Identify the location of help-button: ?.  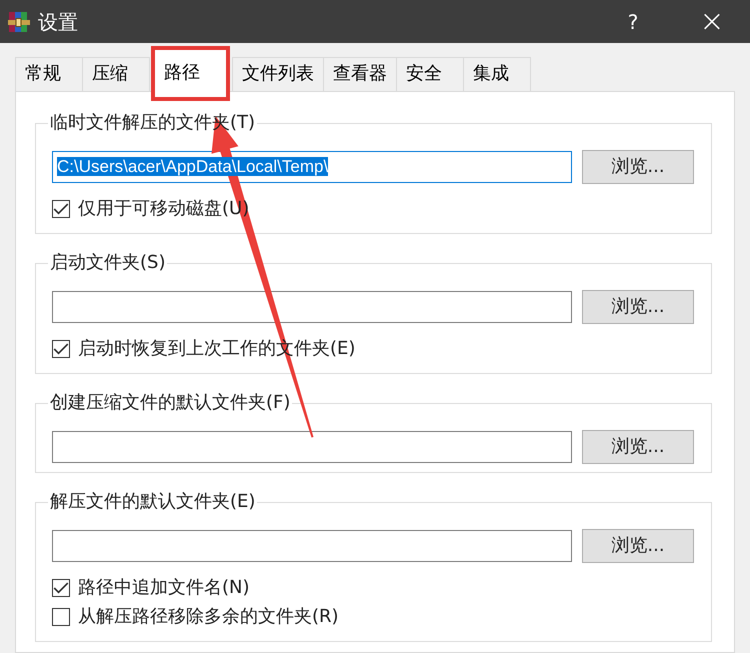
(633, 22).